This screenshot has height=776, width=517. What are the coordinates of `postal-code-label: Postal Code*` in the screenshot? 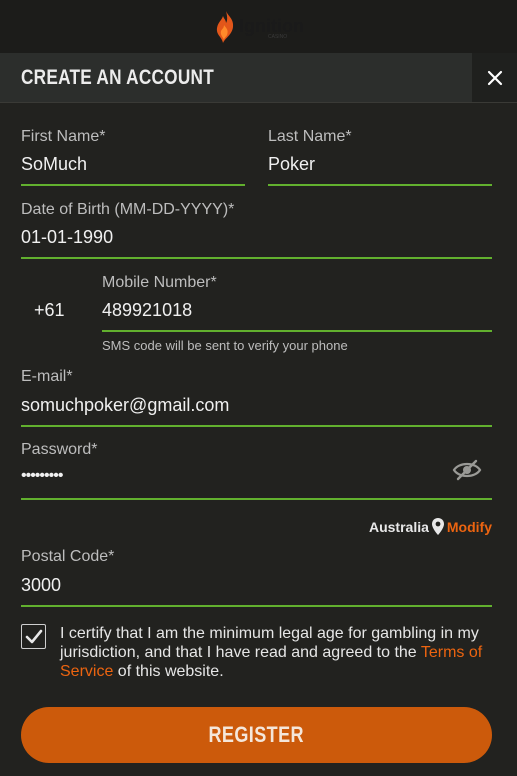 It's located at (68, 556).